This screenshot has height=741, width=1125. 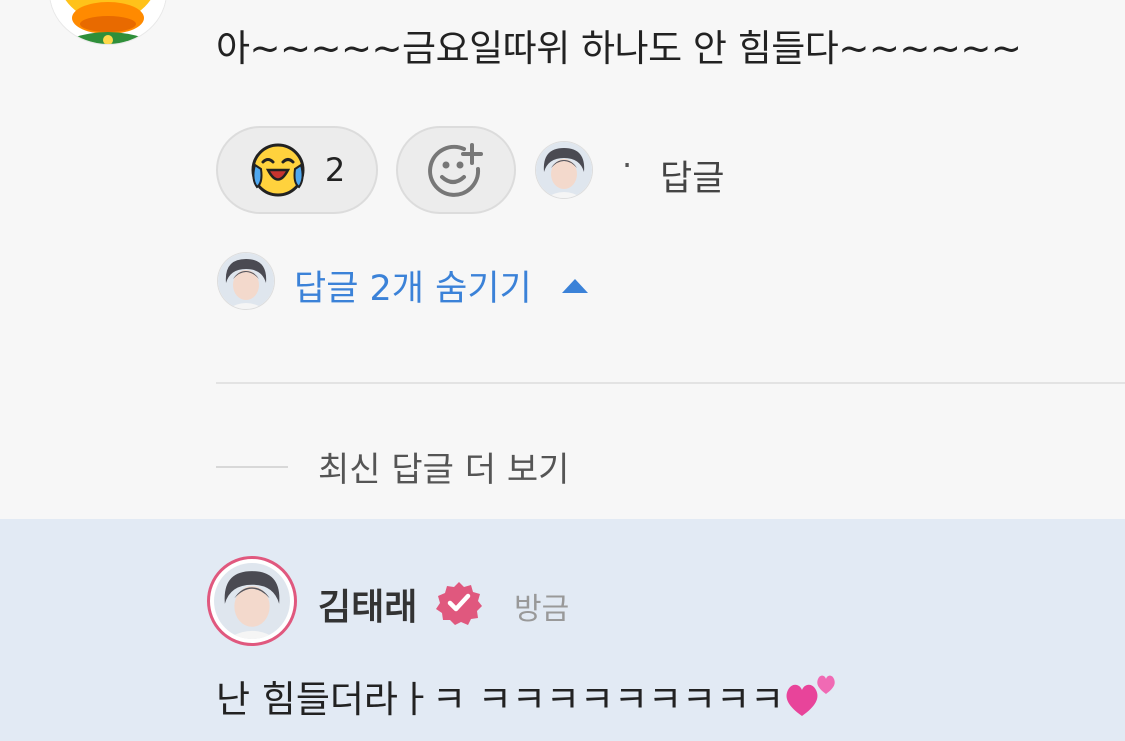 What do you see at coordinates (413, 285) in the screenshot?
I see `hide-replies-toggle: 답글 2개 숨기기` at bounding box center [413, 285].